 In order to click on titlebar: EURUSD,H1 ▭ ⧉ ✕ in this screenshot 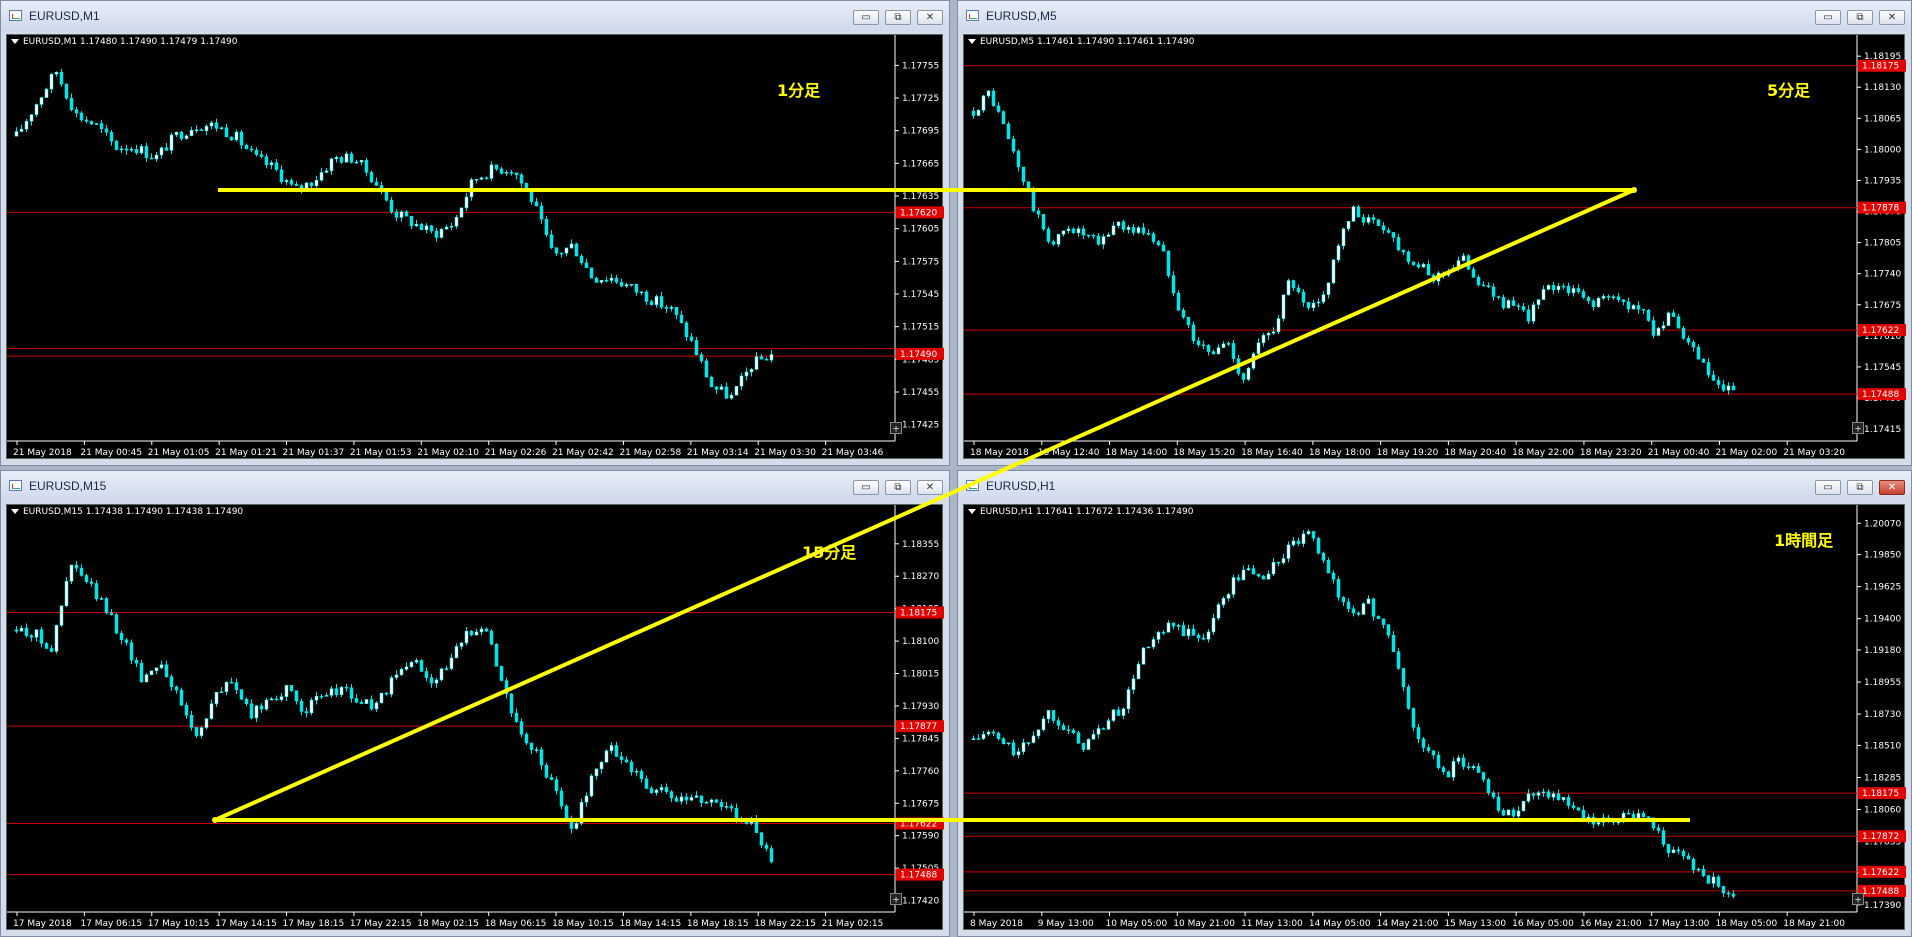, I will do `click(1434, 486)`.